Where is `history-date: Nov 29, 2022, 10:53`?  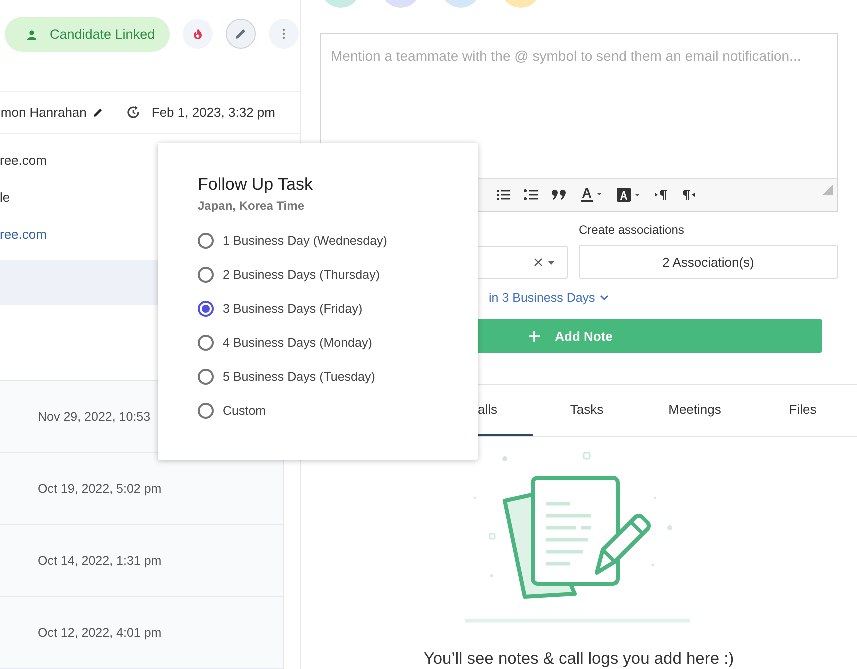 history-date: Nov 29, 2022, 10:53 is located at coordinates (94, 417).